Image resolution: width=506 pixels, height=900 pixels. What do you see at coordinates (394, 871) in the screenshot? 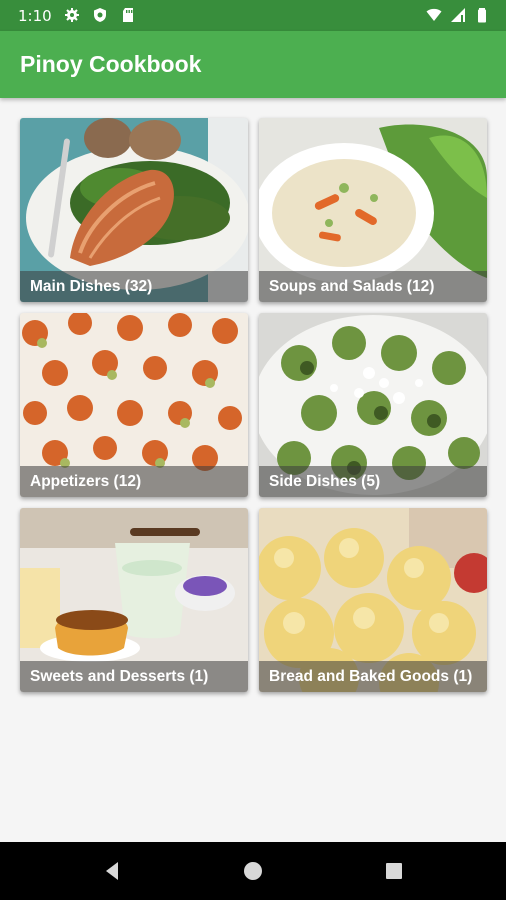
I see `recents-icon` at bounding box center [394, 871].